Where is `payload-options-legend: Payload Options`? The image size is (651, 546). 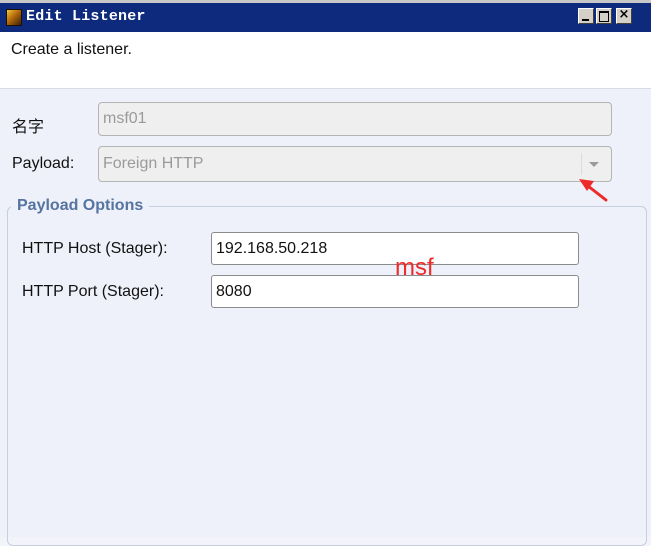
payload-options-legend: Payload Options is located at coordinates (80, 206).